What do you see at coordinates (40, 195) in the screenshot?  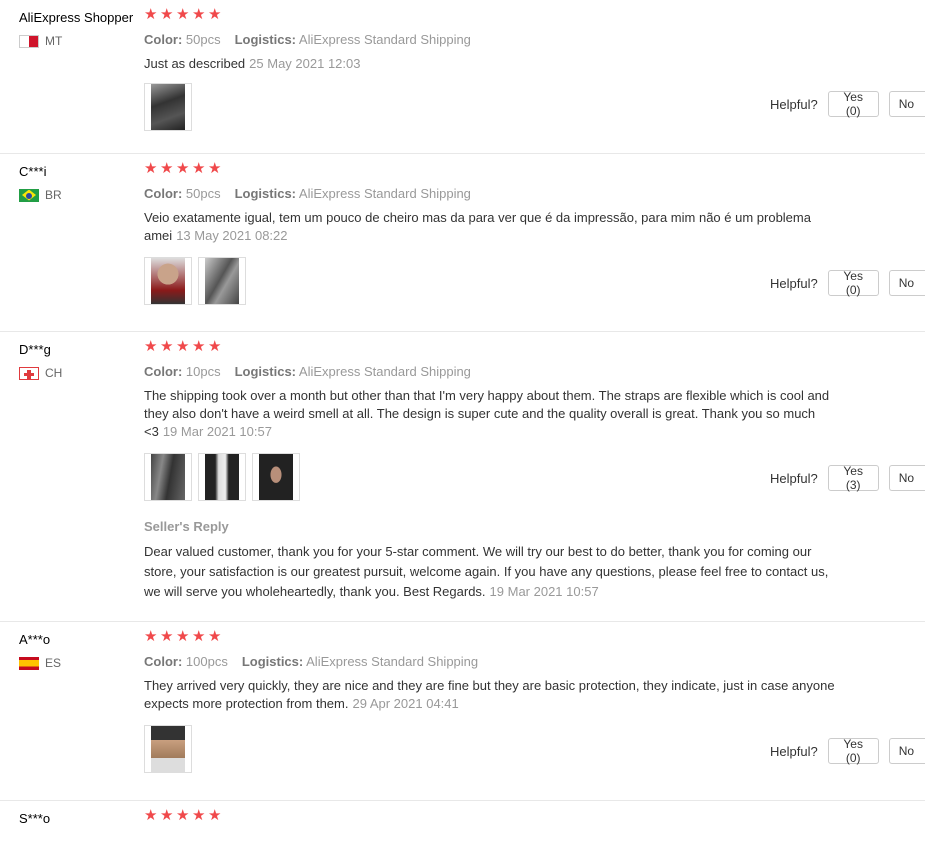 I see `reviewer-country: BR` at bounding box center [40, 195].